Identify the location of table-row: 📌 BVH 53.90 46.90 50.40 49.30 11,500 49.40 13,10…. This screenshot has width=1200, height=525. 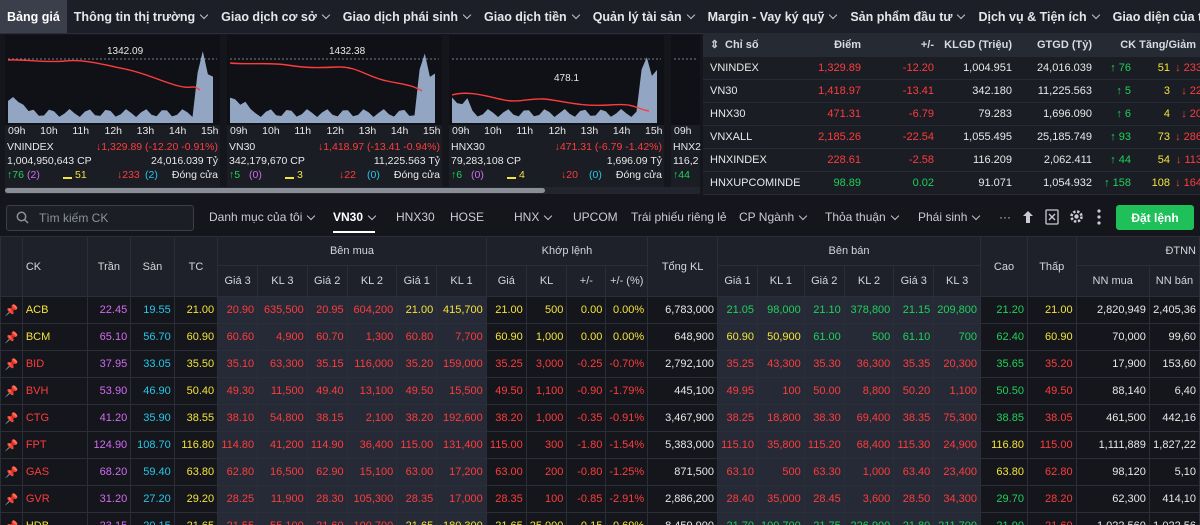
(600, 391).